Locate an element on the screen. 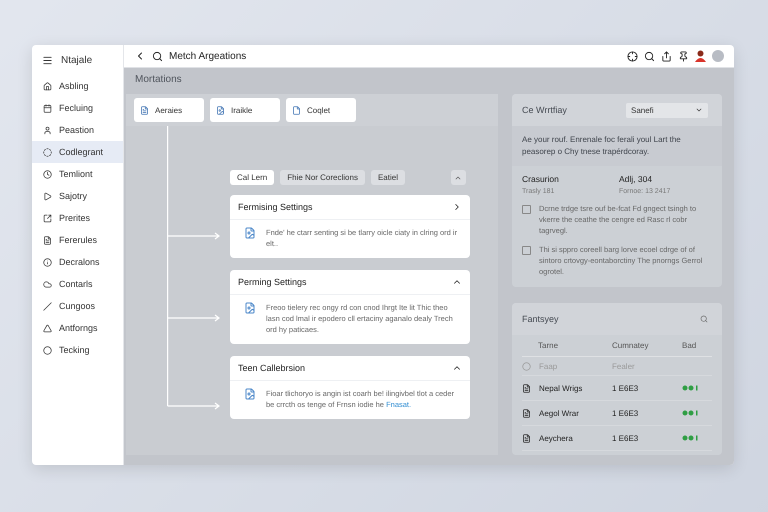 The height and width of the screenshot is (512, 768). table-cell: Nepal Wrigs is located at coordinates (560, 388).